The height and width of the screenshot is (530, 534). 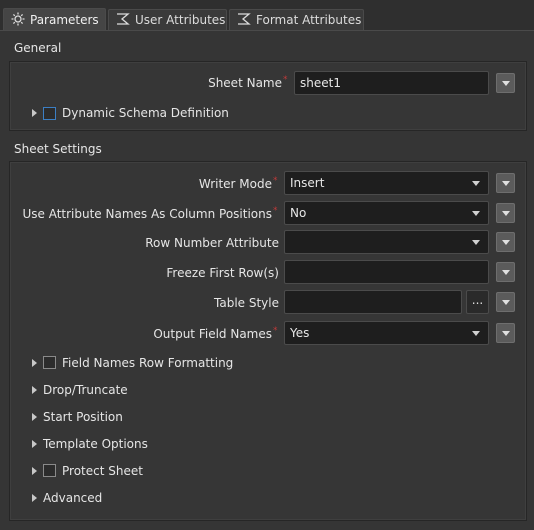 I want to click on tab-format-attributes: Format Attributes, so click(x=296, y=19).